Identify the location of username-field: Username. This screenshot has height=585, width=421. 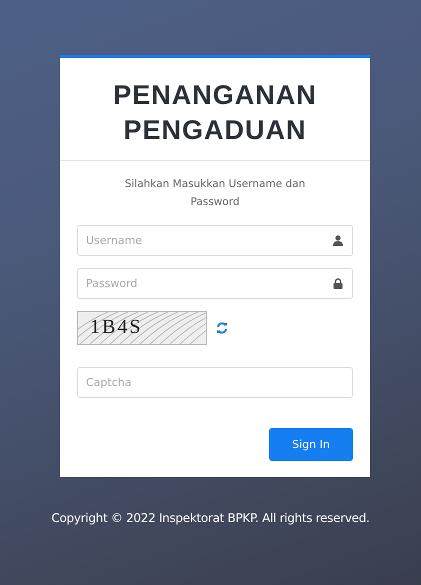
(215, 240).